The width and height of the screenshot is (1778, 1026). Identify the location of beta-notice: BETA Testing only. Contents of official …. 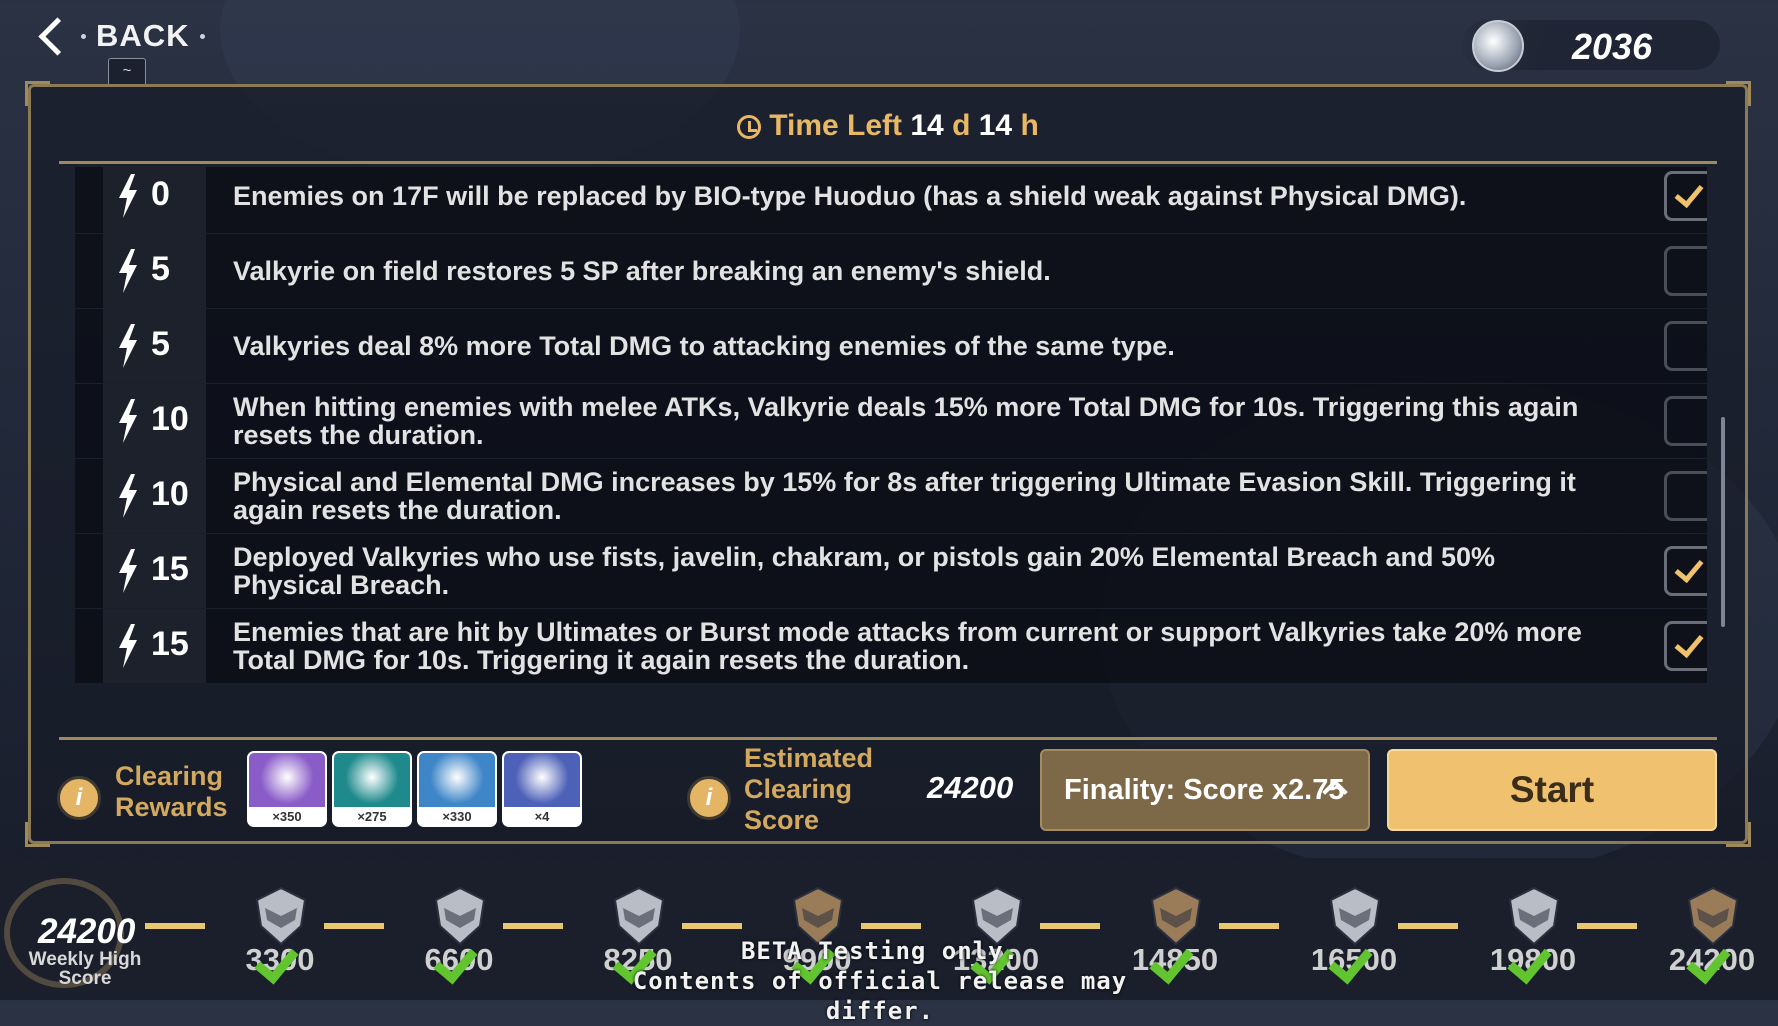
(880, 981).